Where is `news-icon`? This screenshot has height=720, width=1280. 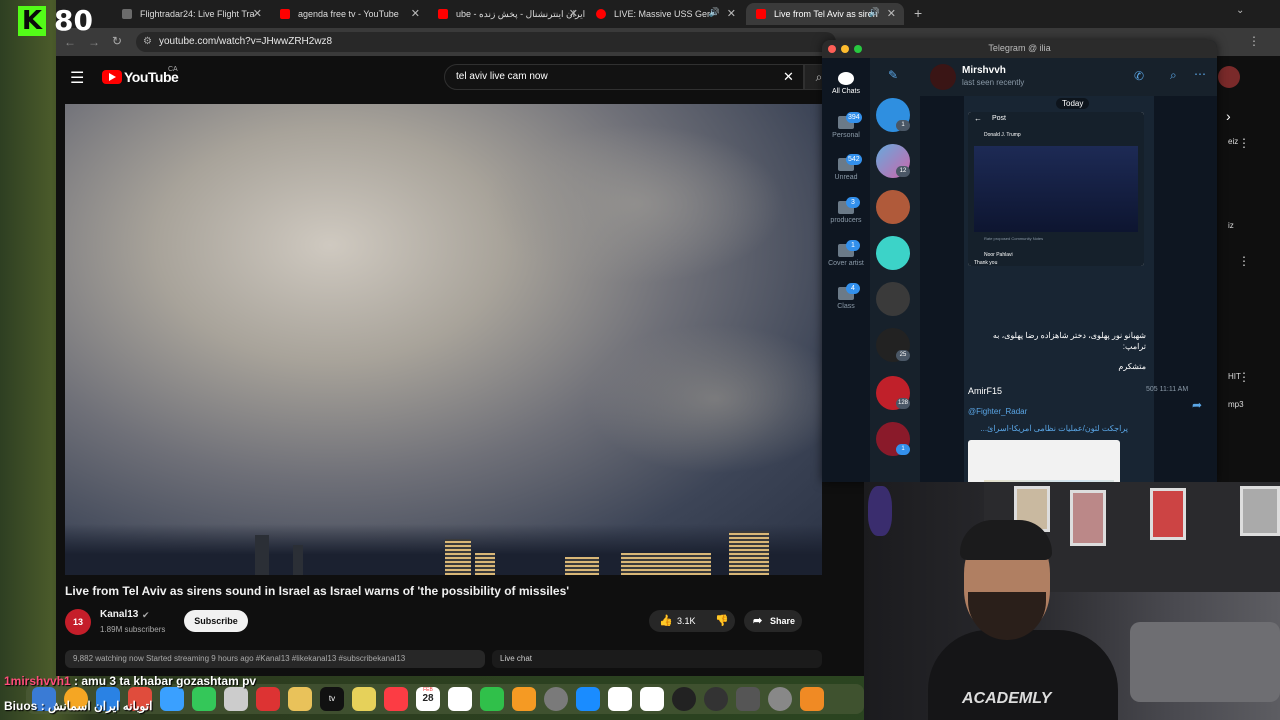 news-icon is located at coordinates (460, 699).